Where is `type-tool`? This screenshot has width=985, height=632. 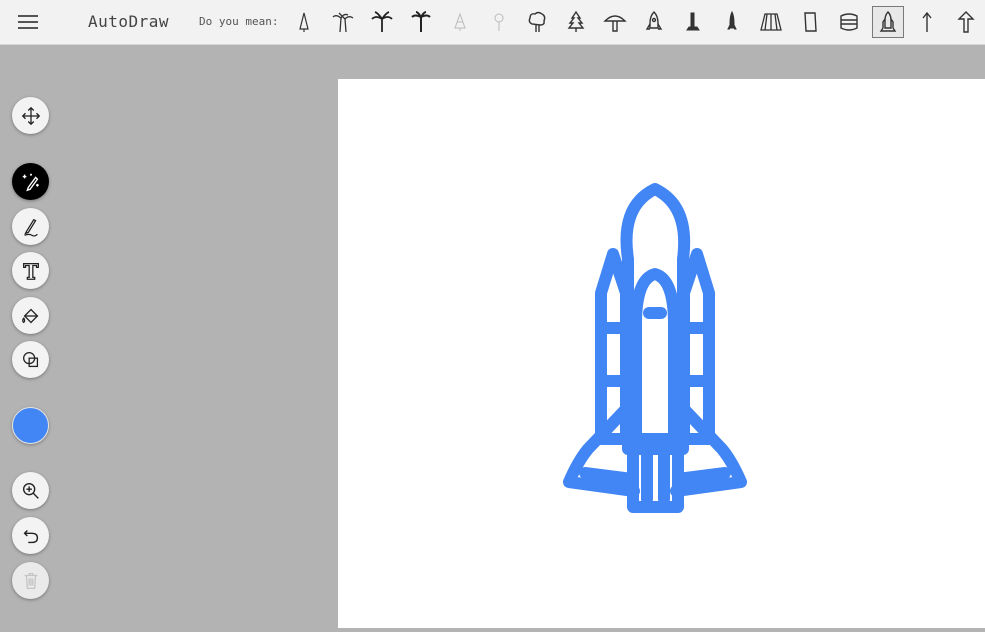
type-tool is located at coordinates (30, 270).